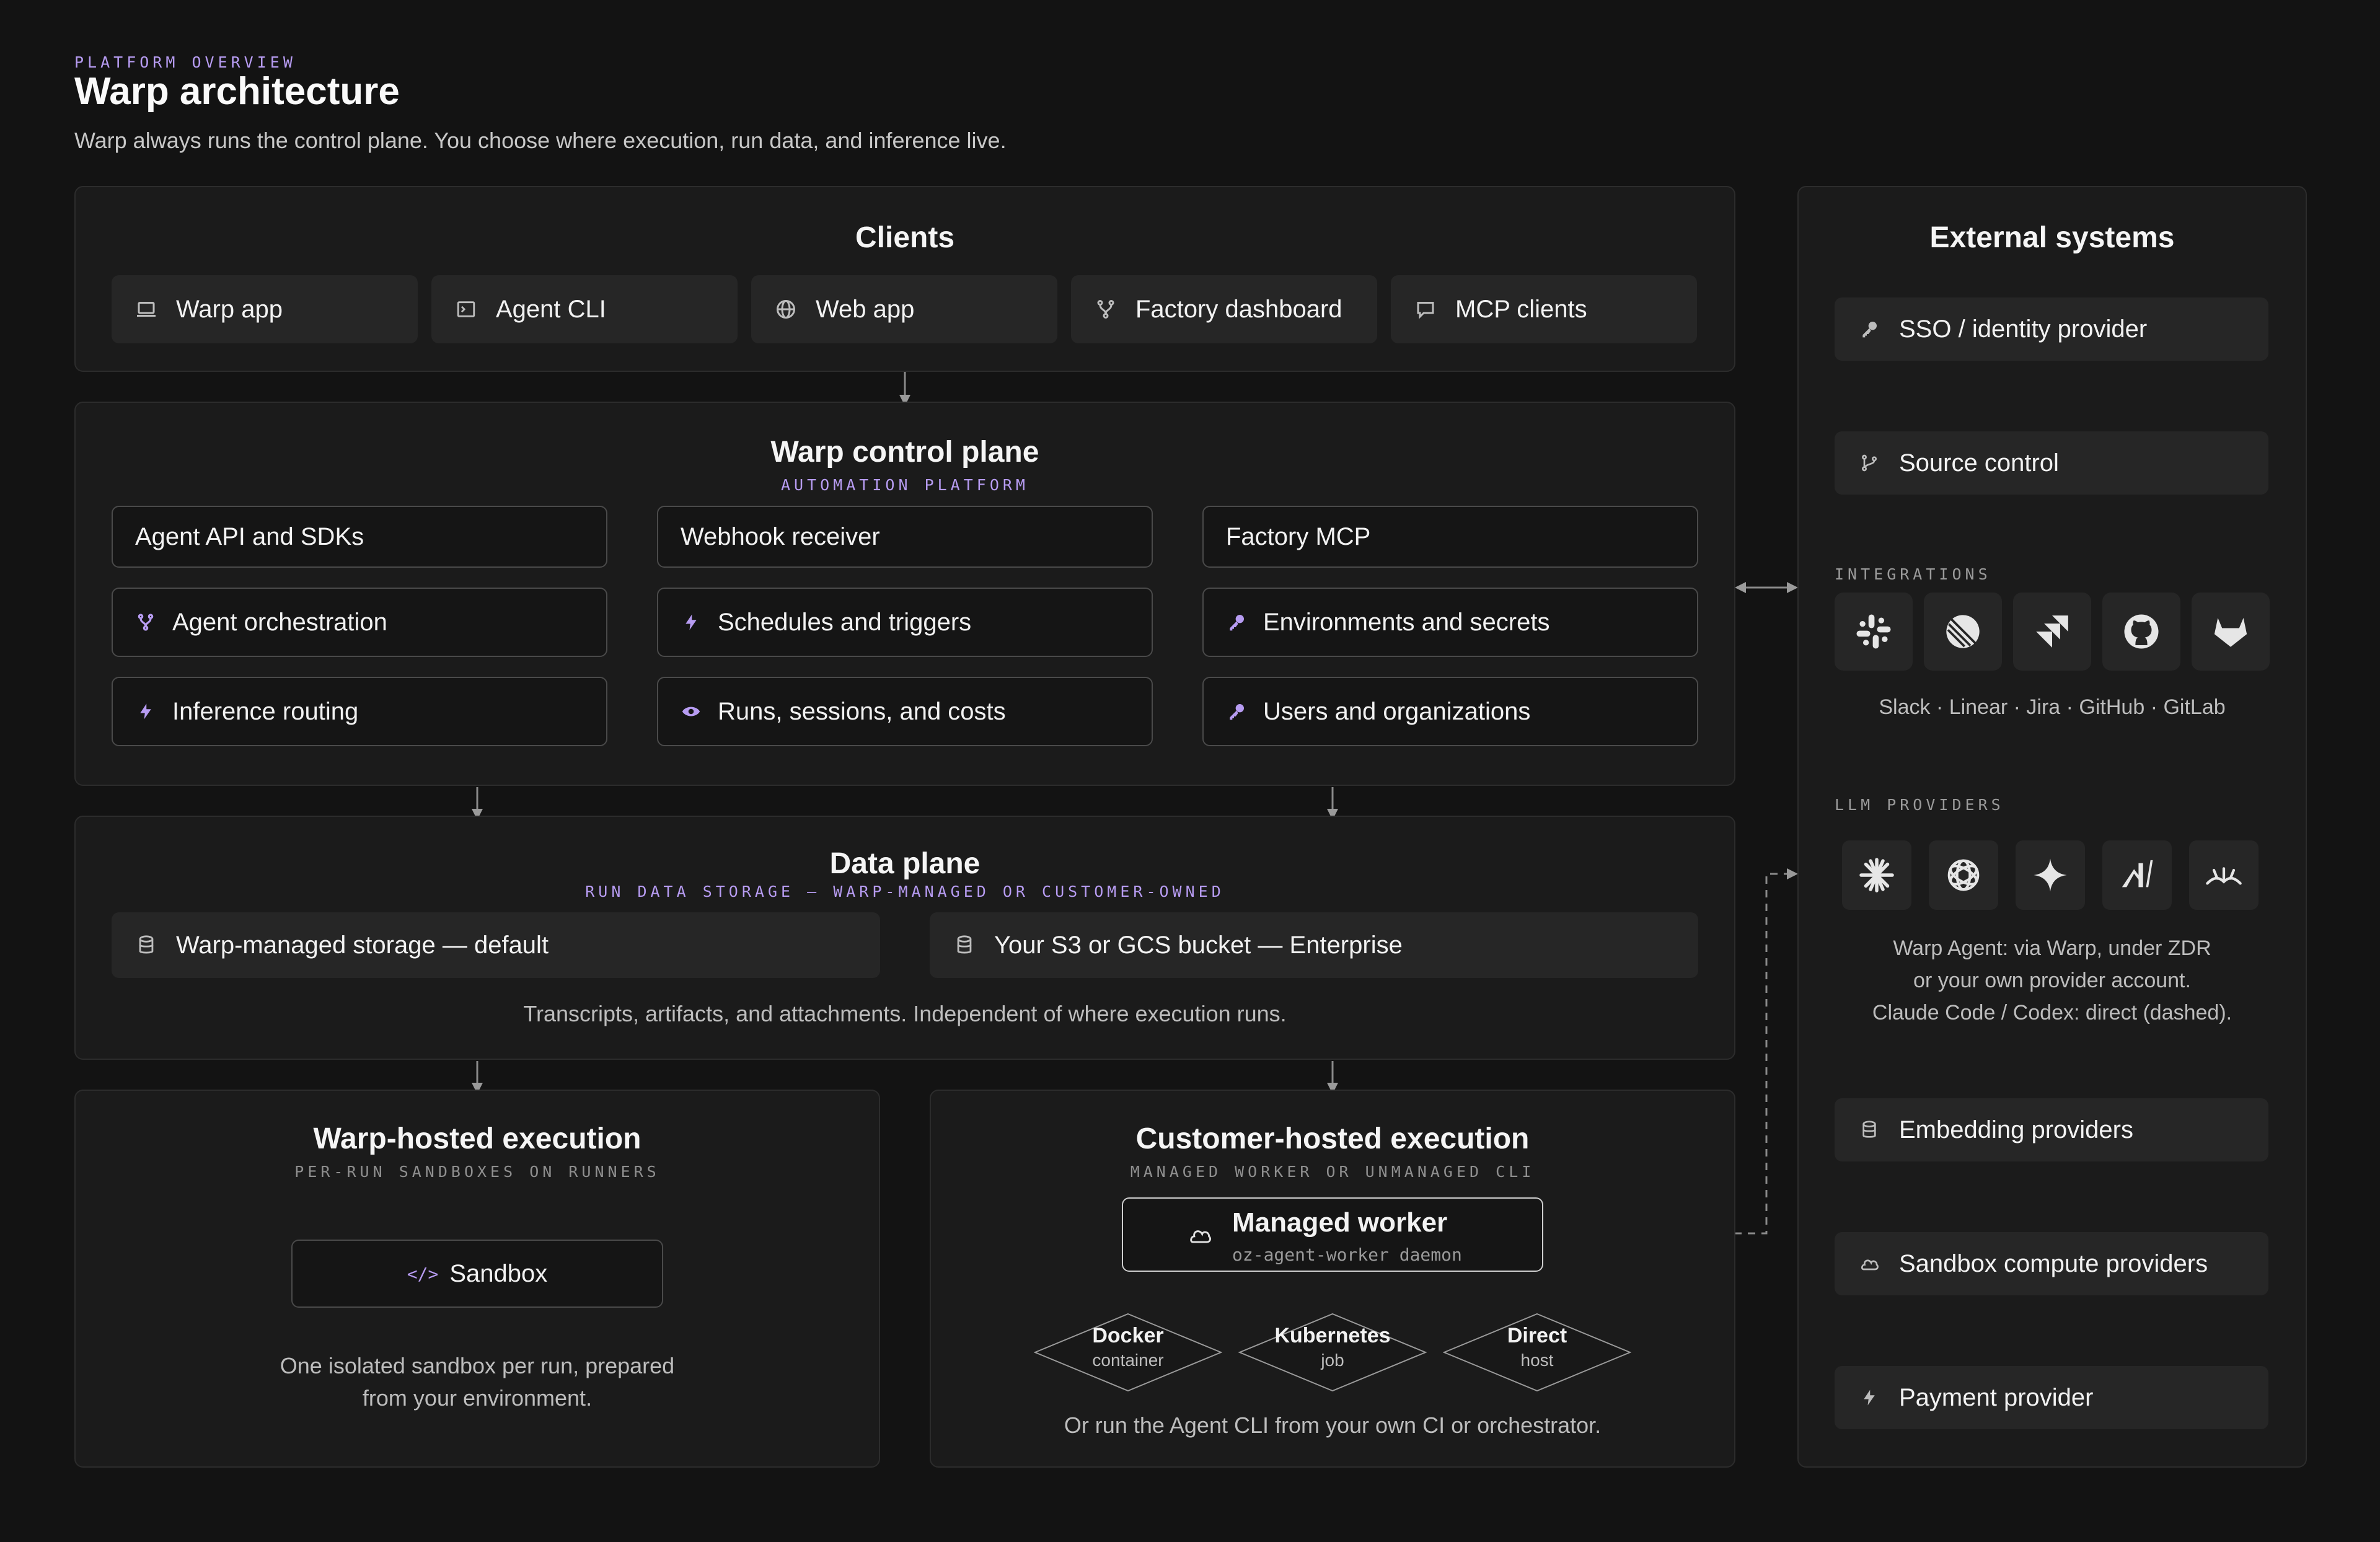 The width and height of the screenshot is (2380, 1542). What do you see at coordinates (1332, 1138) in the screenshot?
I see `customer-hosted-title: Customer-hosted execution` at bounding box center [1332, 1138].